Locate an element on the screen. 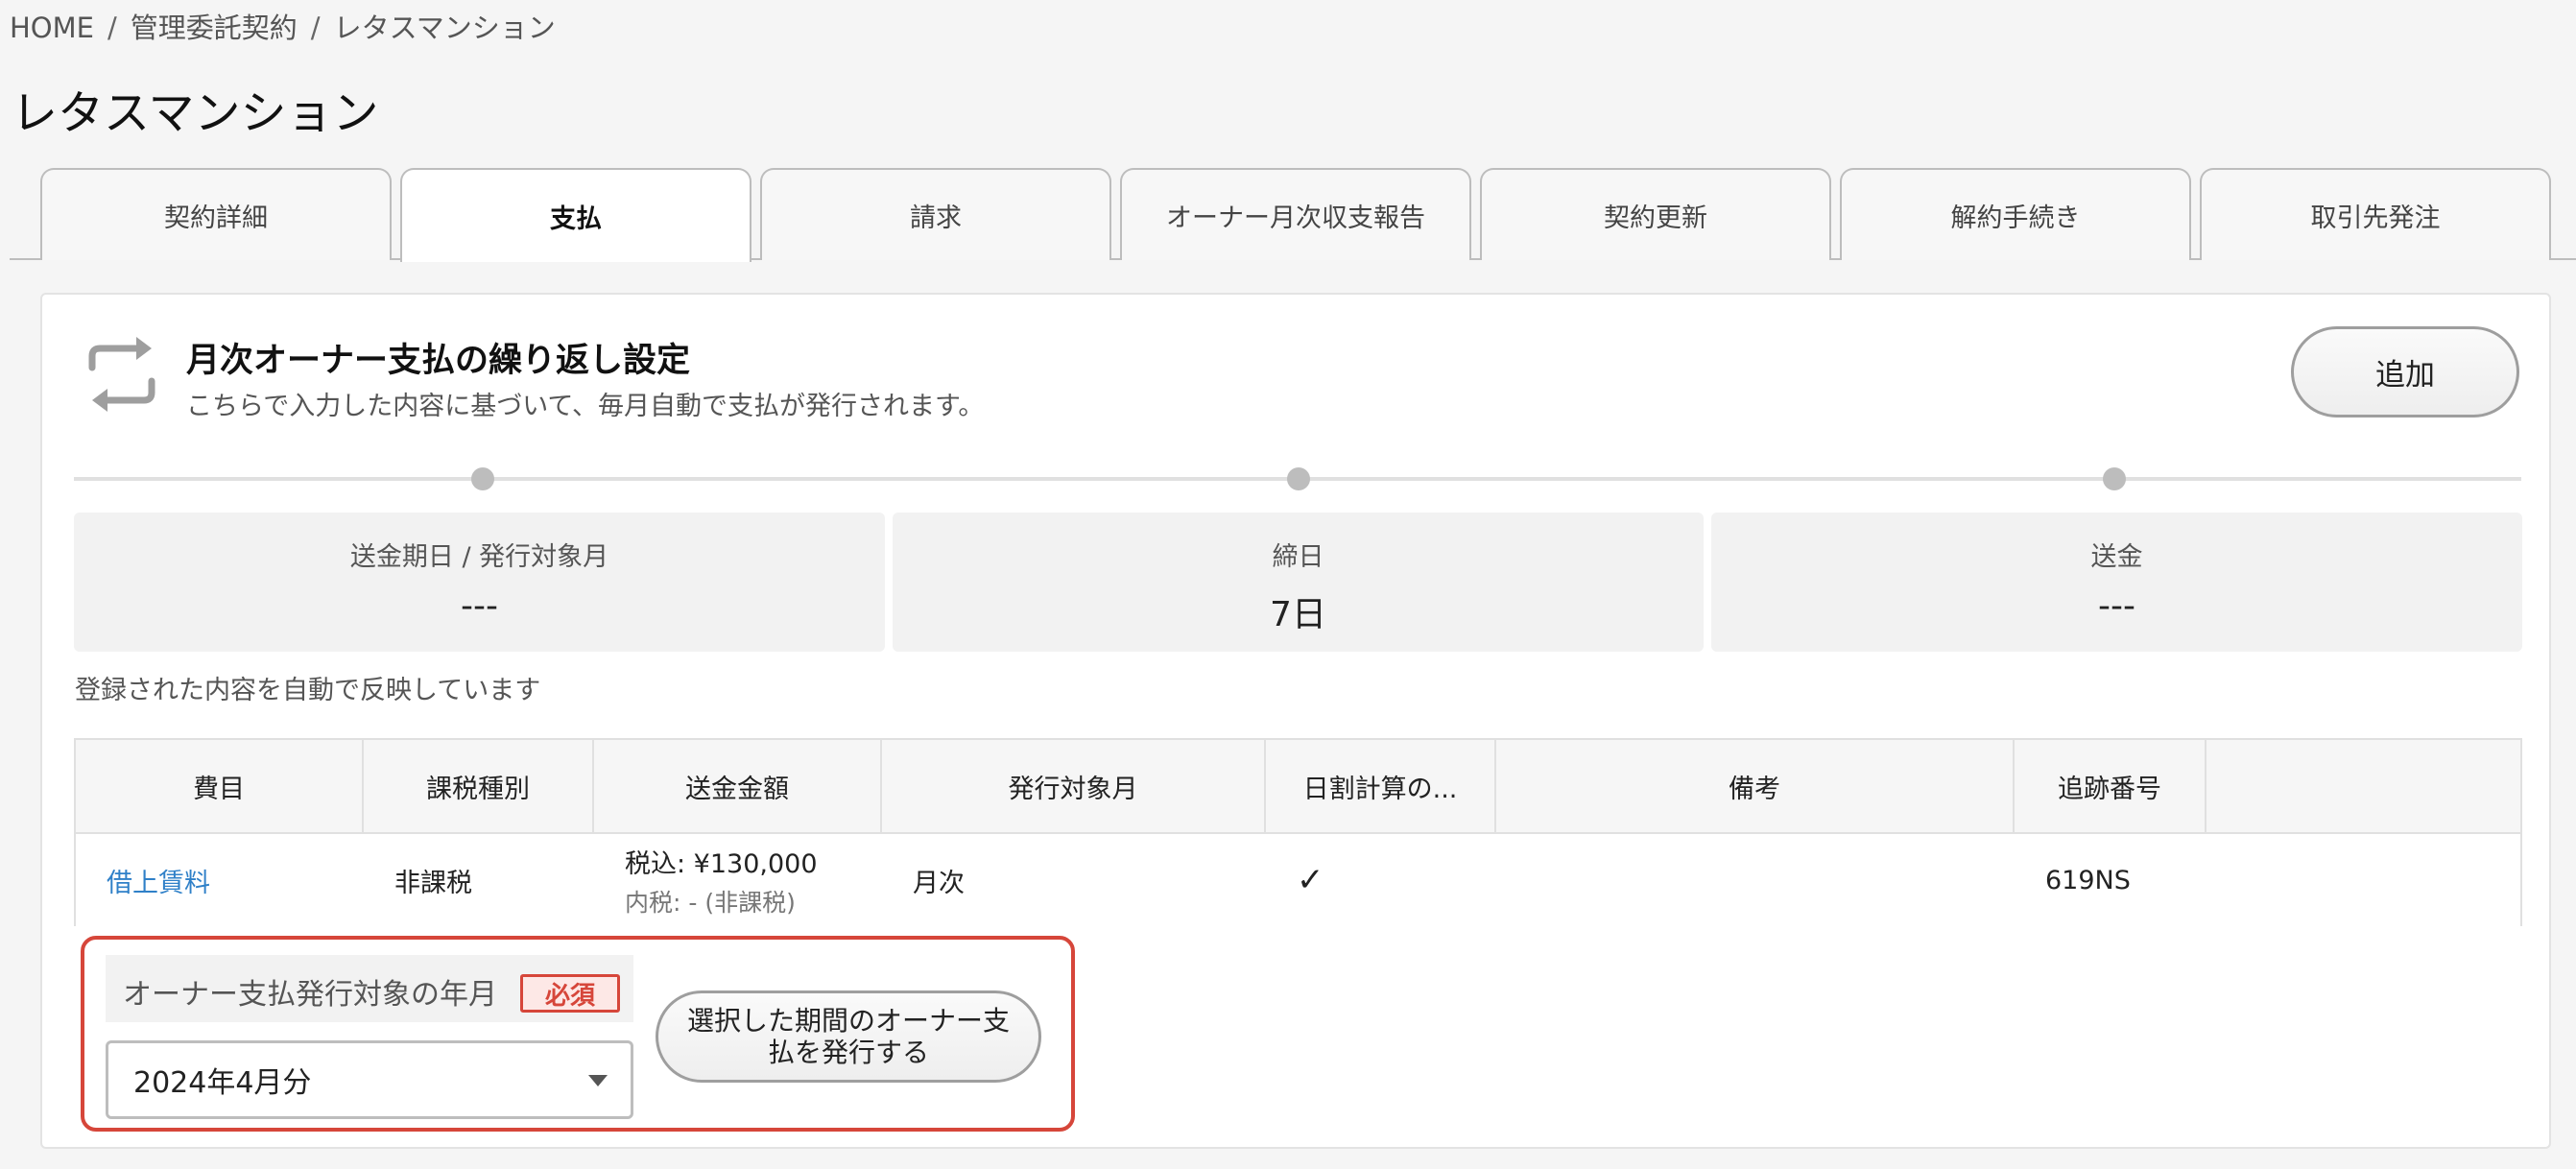 Image resolution: width=2576 pixels, height=1169 pixels. tab-bar: 契約詳細 支払 請求 オーナー月次収支報告 契約更新 解約手続き 取引先発注 is located at coordinates (1293, 215).